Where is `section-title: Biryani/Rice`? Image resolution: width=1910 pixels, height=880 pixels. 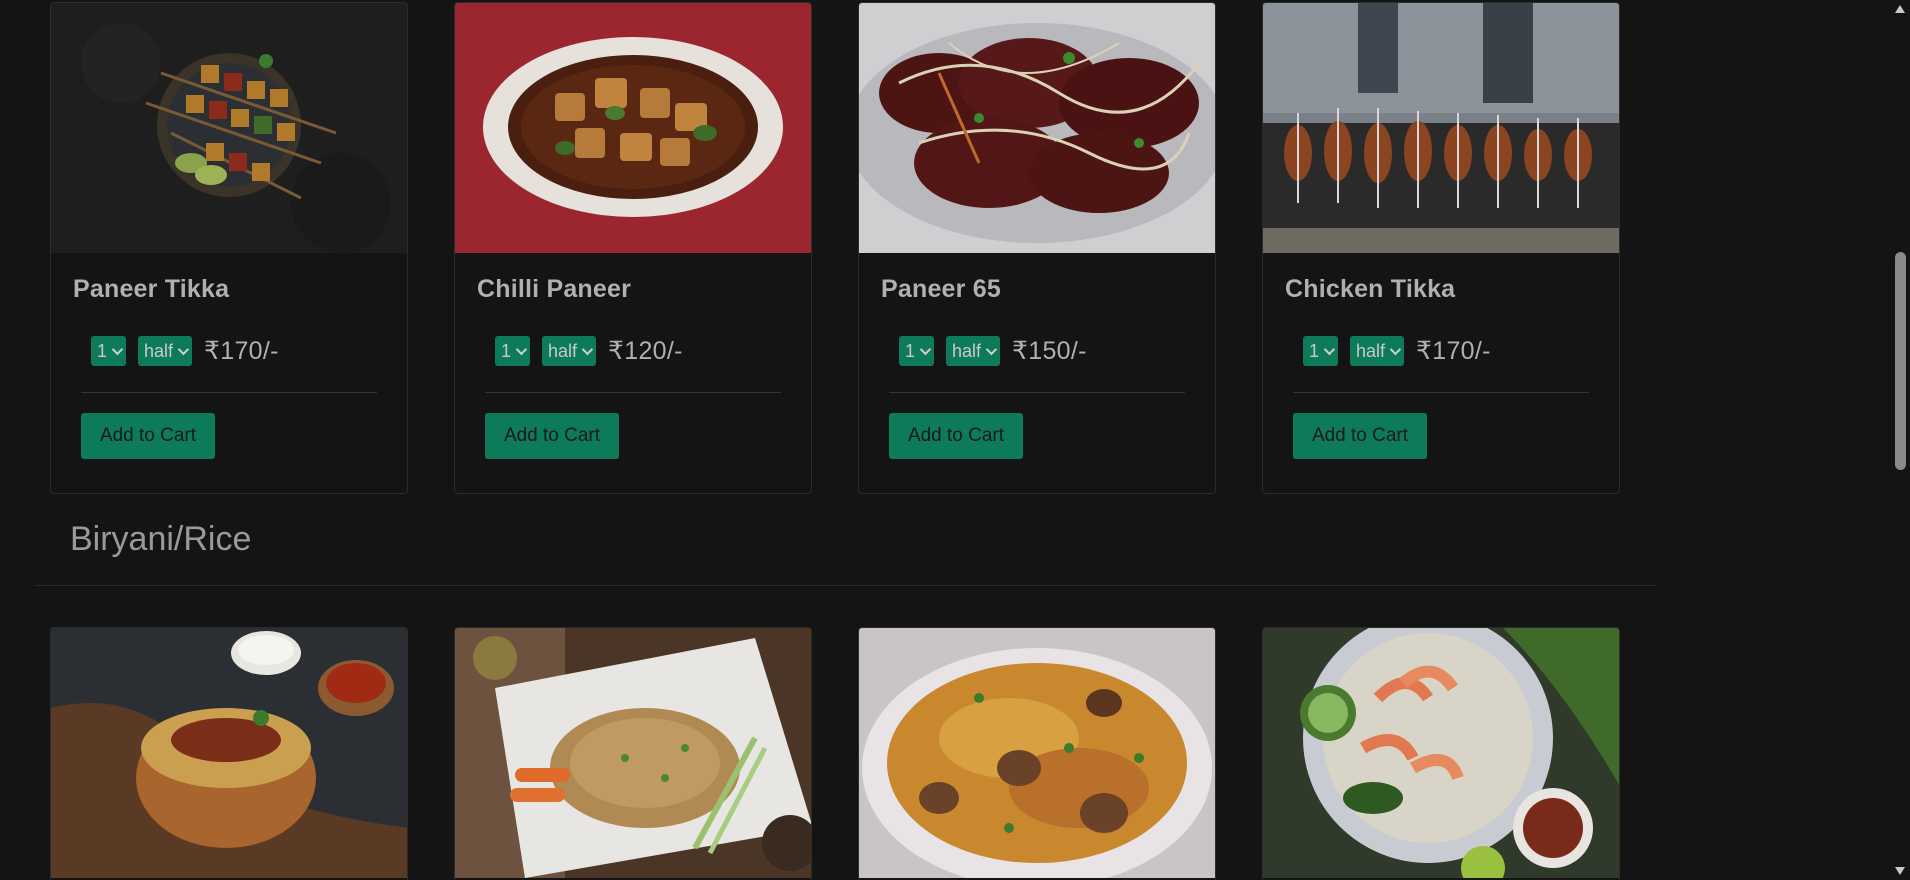 section-title: Biryani/Rice is located at coordinates (161, 539).